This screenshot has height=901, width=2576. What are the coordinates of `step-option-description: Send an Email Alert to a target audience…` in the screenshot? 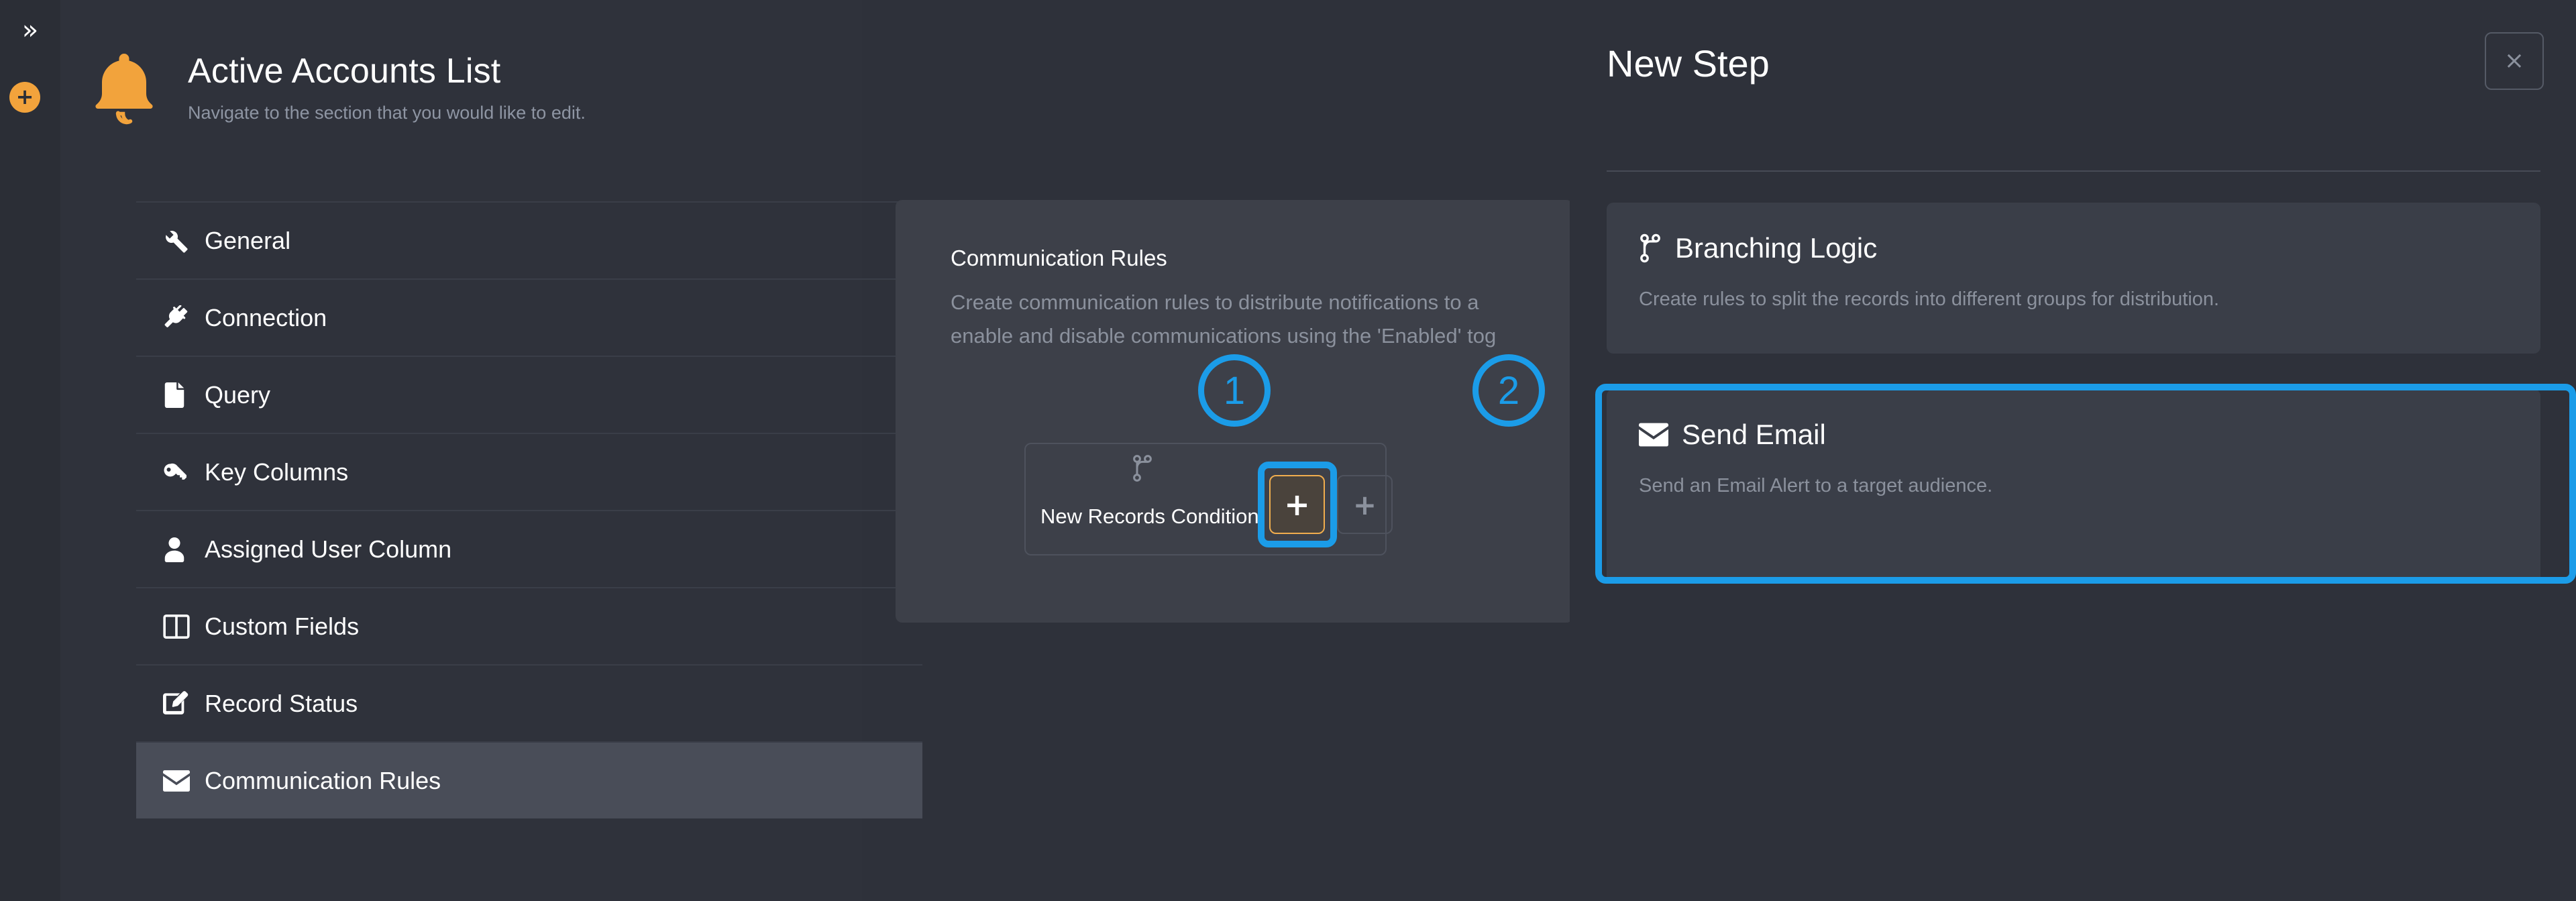 It's located at (1816, 485).